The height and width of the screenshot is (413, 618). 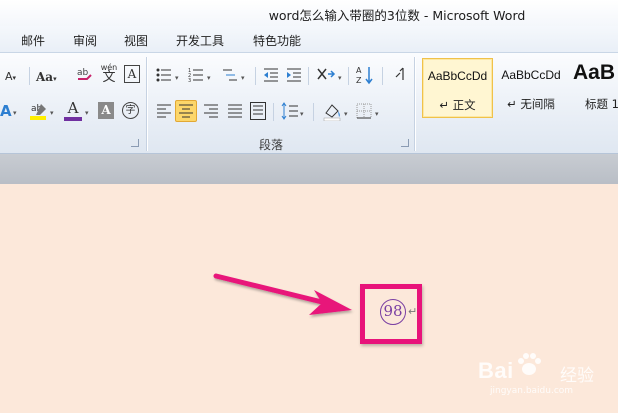 What do you see at coordinates (496, 370) in the screenshot?
I see `watermark-brand: Bai` at bounding box center [496, 370].